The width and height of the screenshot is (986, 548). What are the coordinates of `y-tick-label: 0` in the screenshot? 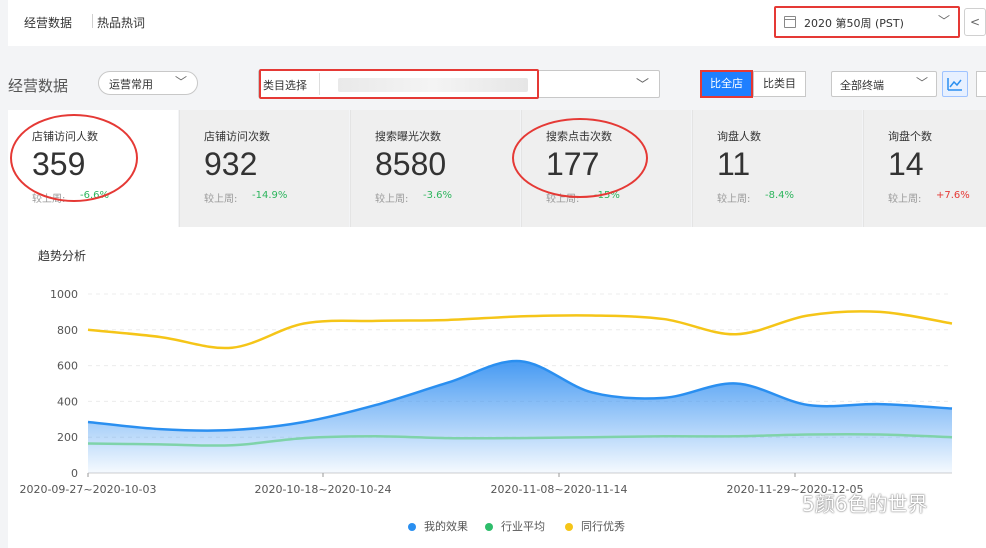 It's located at (74, 473).